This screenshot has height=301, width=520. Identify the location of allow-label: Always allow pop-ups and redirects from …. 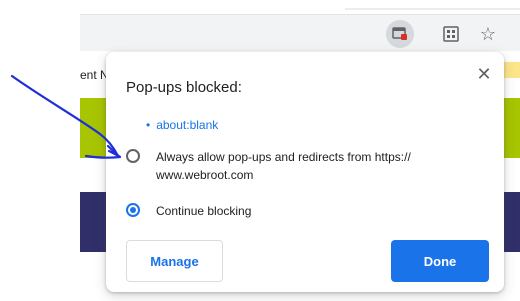
(283, 166).